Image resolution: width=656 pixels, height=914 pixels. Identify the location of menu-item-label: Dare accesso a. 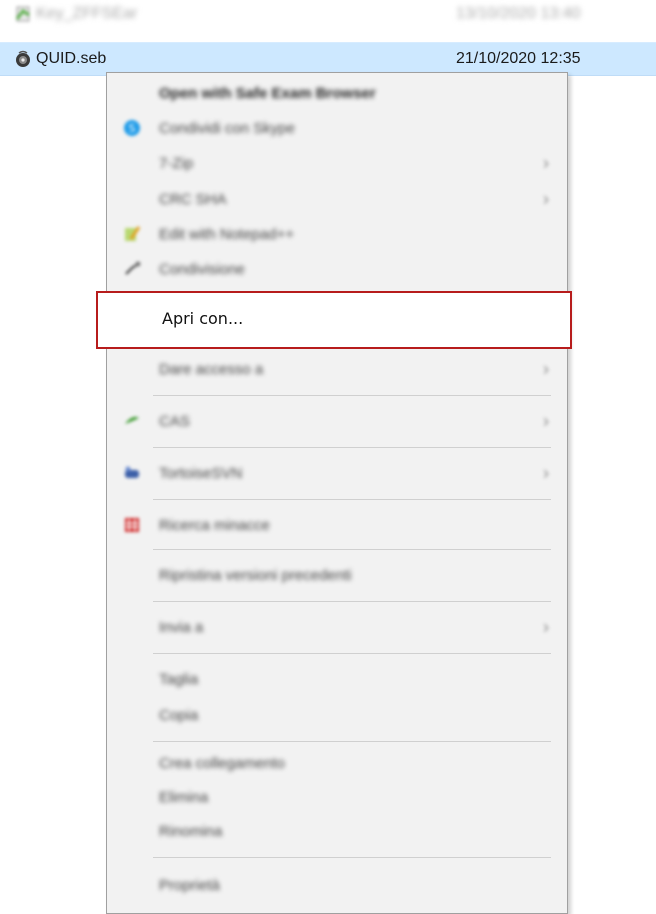
(211, 369).